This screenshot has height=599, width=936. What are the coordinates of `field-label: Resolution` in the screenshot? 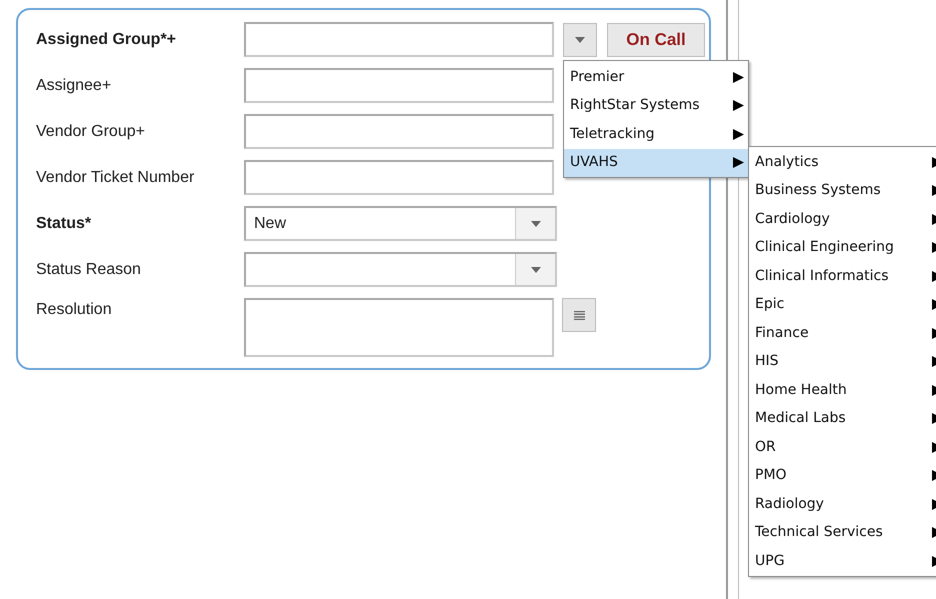 It's located at (74, 310).